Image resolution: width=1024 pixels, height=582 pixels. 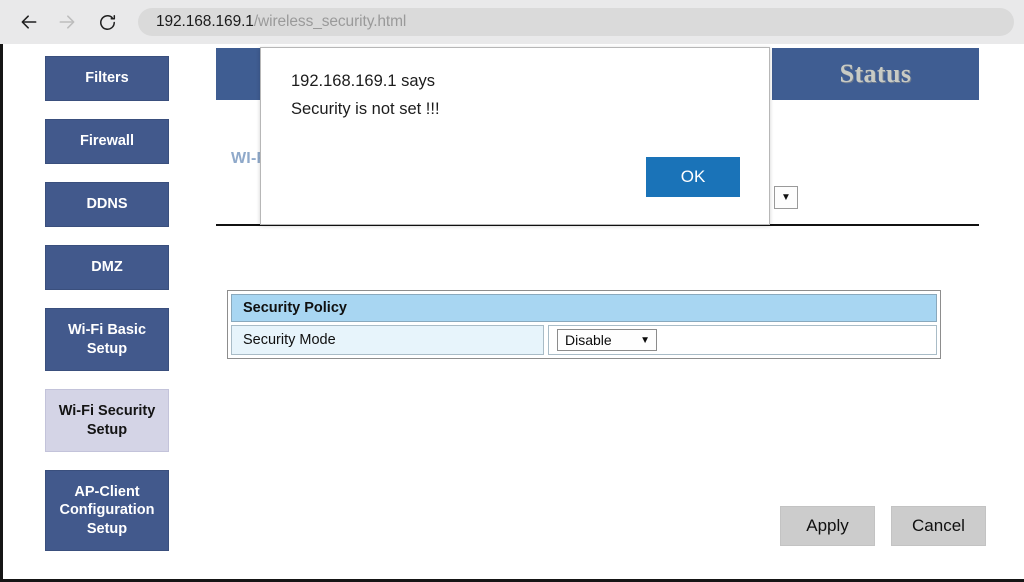 I want to click on apply-button-label: Apply, so click(x=827, y=525).